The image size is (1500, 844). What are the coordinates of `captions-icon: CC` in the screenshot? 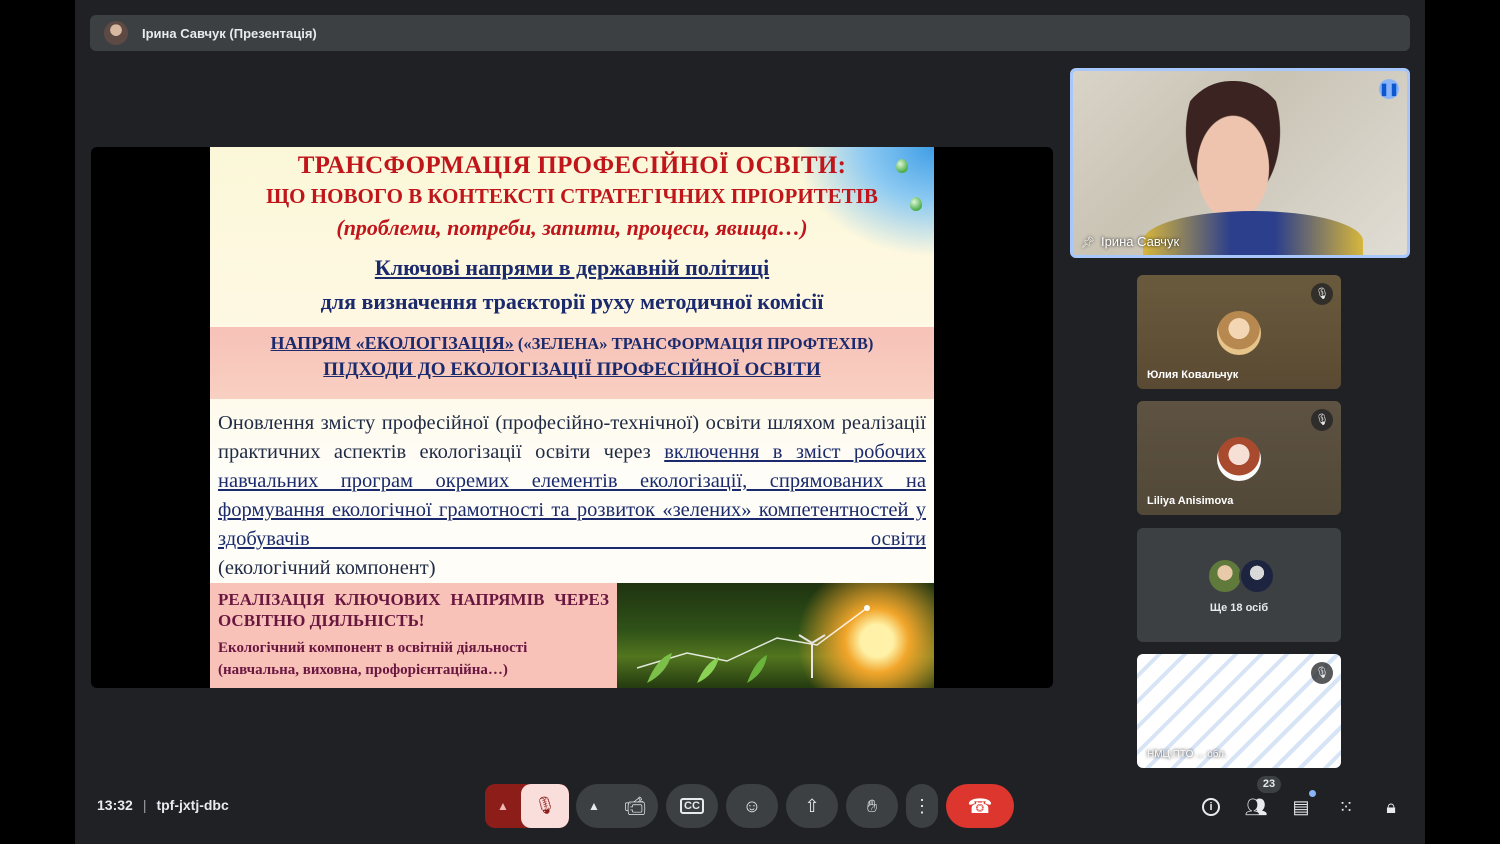 It's located at (692, 806).